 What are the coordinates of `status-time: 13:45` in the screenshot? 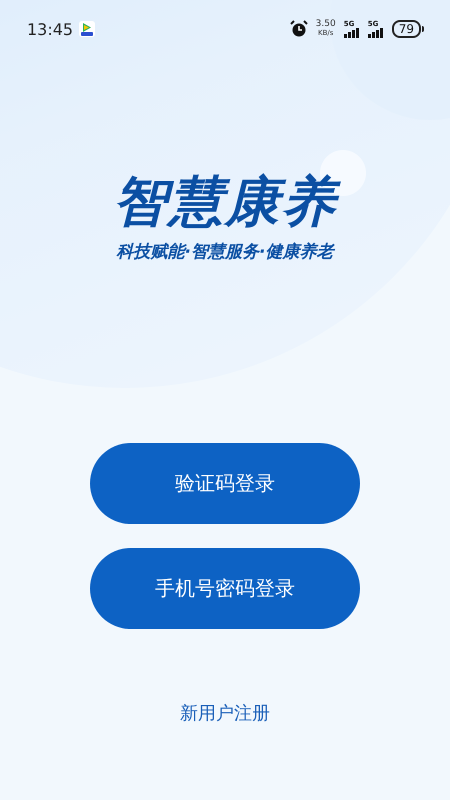 It's located at (50, 29).